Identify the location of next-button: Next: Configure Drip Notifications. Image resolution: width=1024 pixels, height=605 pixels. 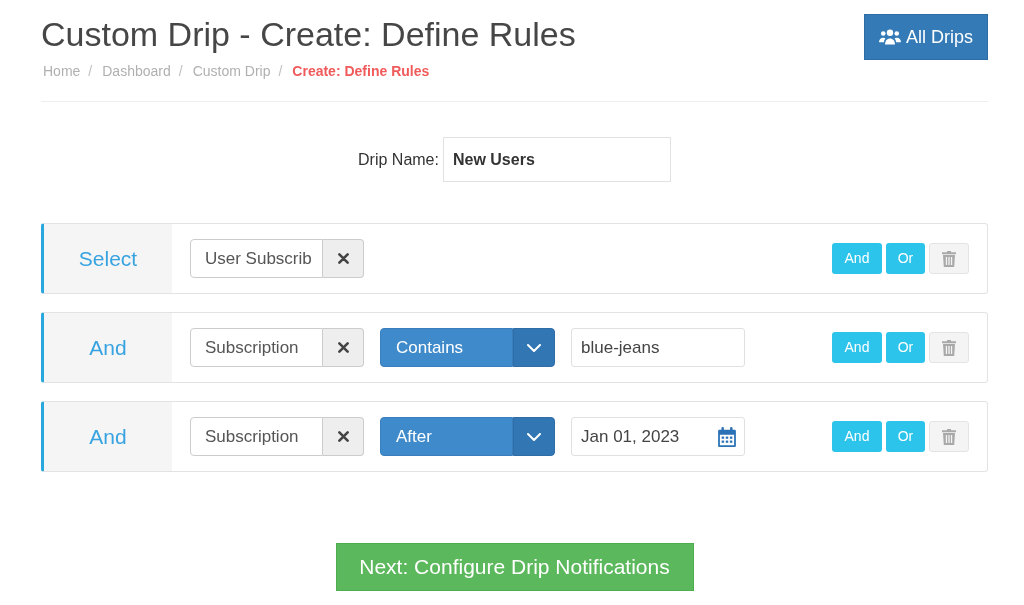
(514, 567).